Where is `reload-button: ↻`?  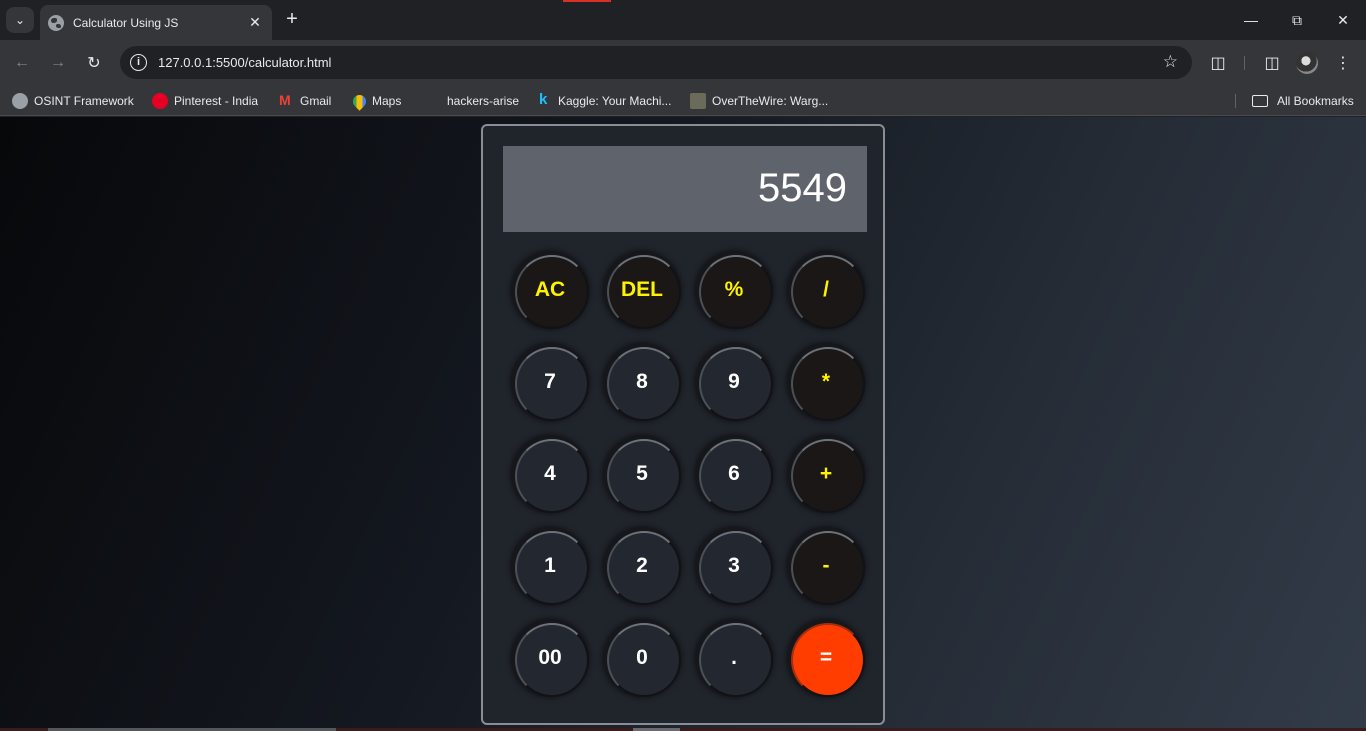 reload-button: ↻ is located at coordinates (94, 63).